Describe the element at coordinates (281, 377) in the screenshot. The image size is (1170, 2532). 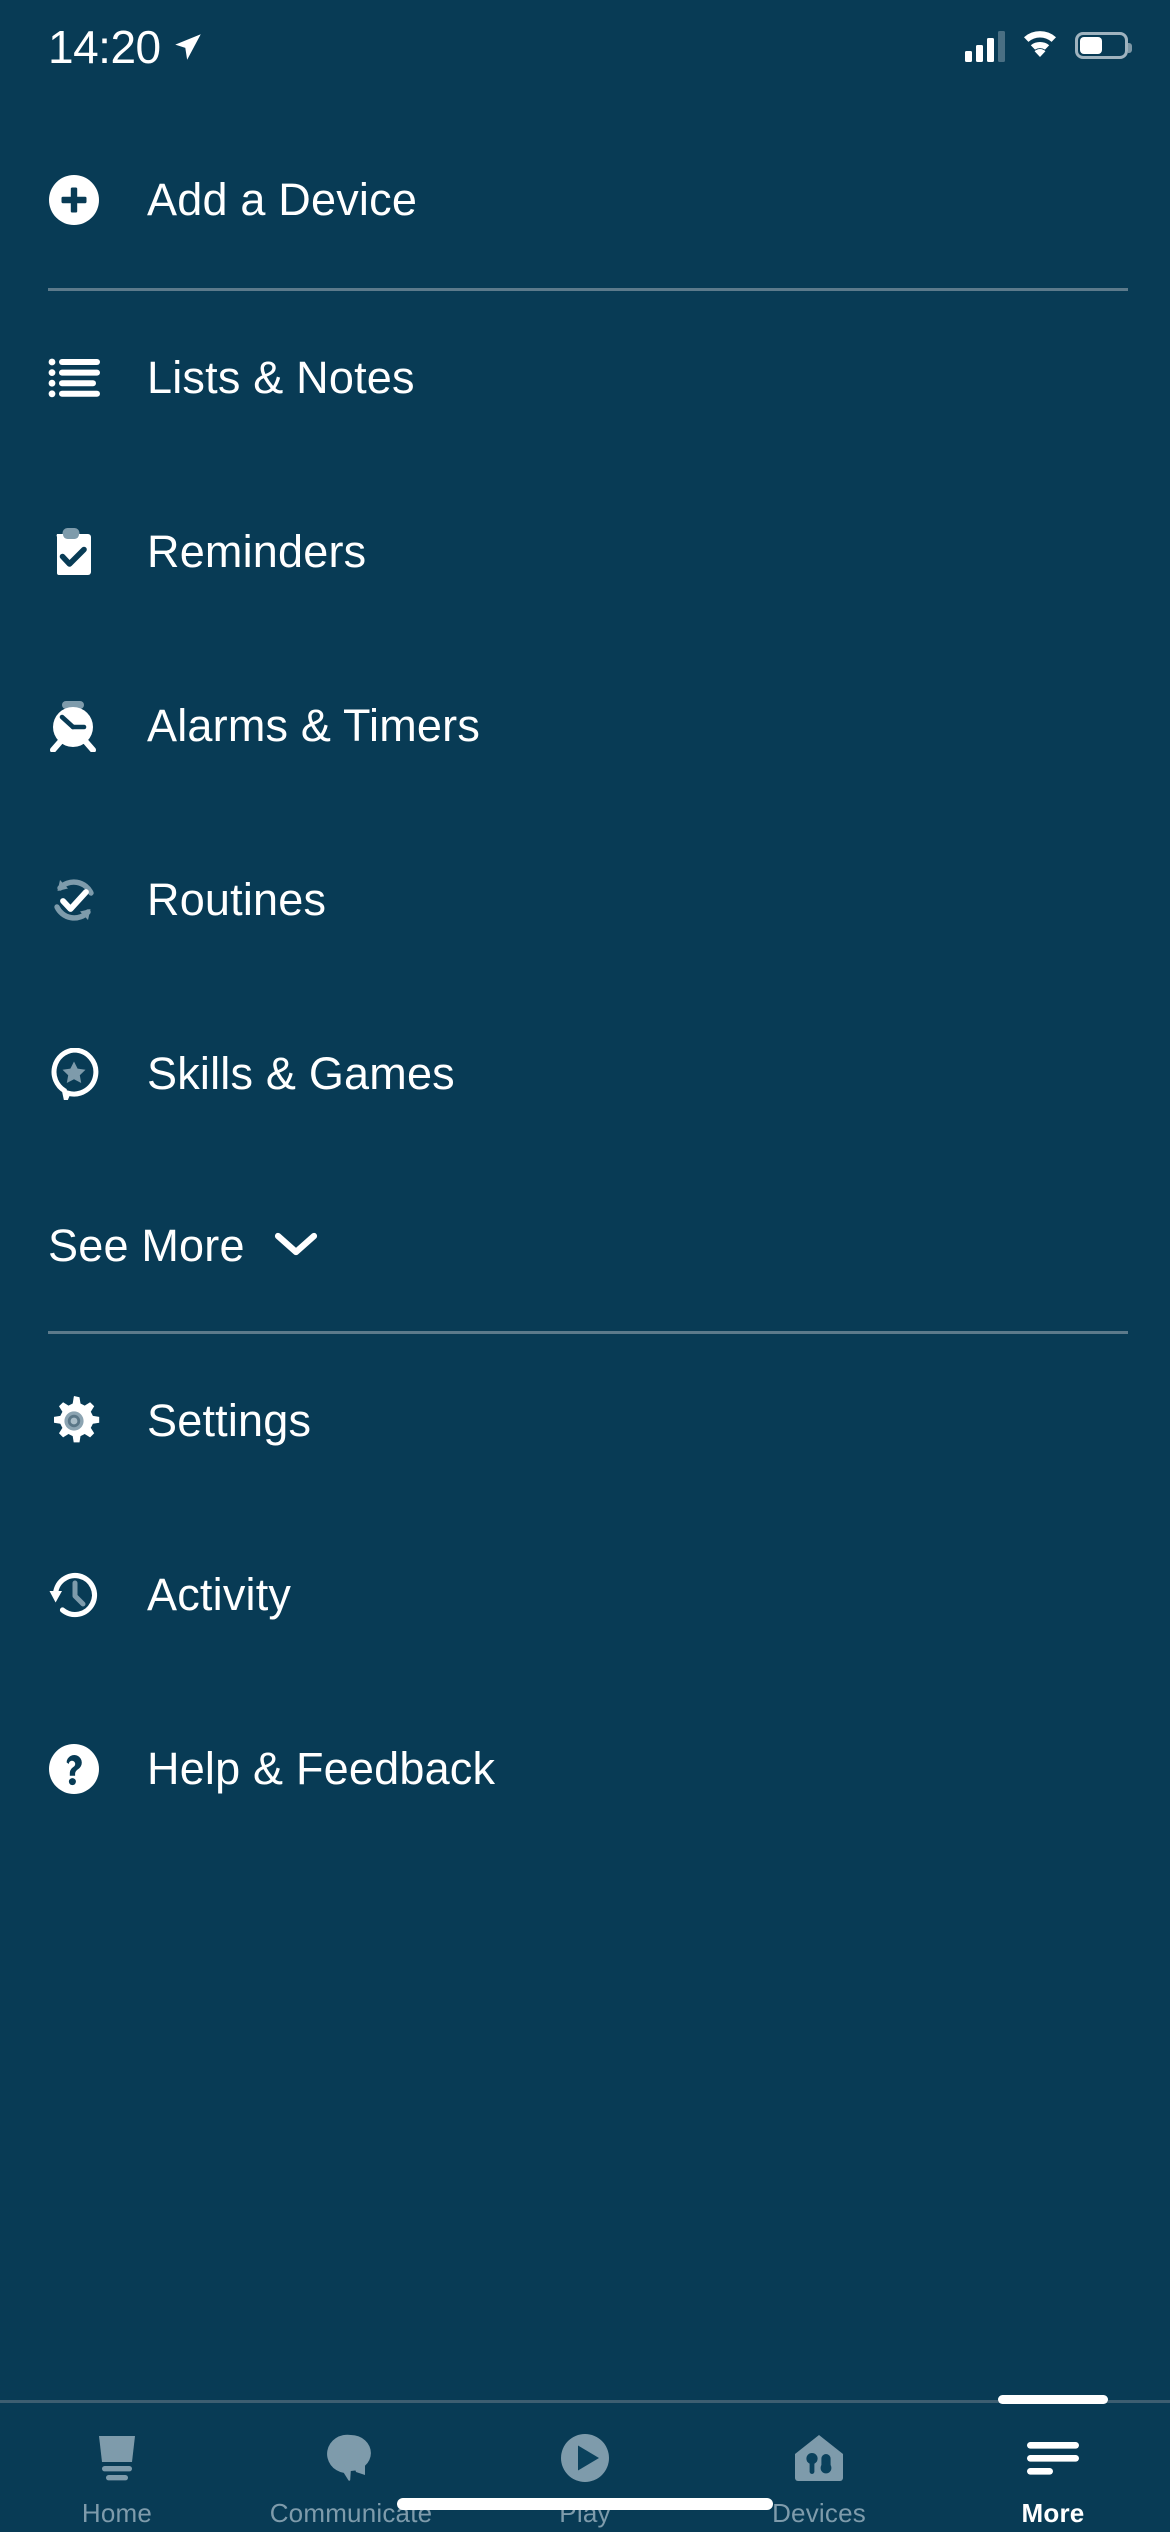
I see `menu-item-label: Lists & Notes` at that location.